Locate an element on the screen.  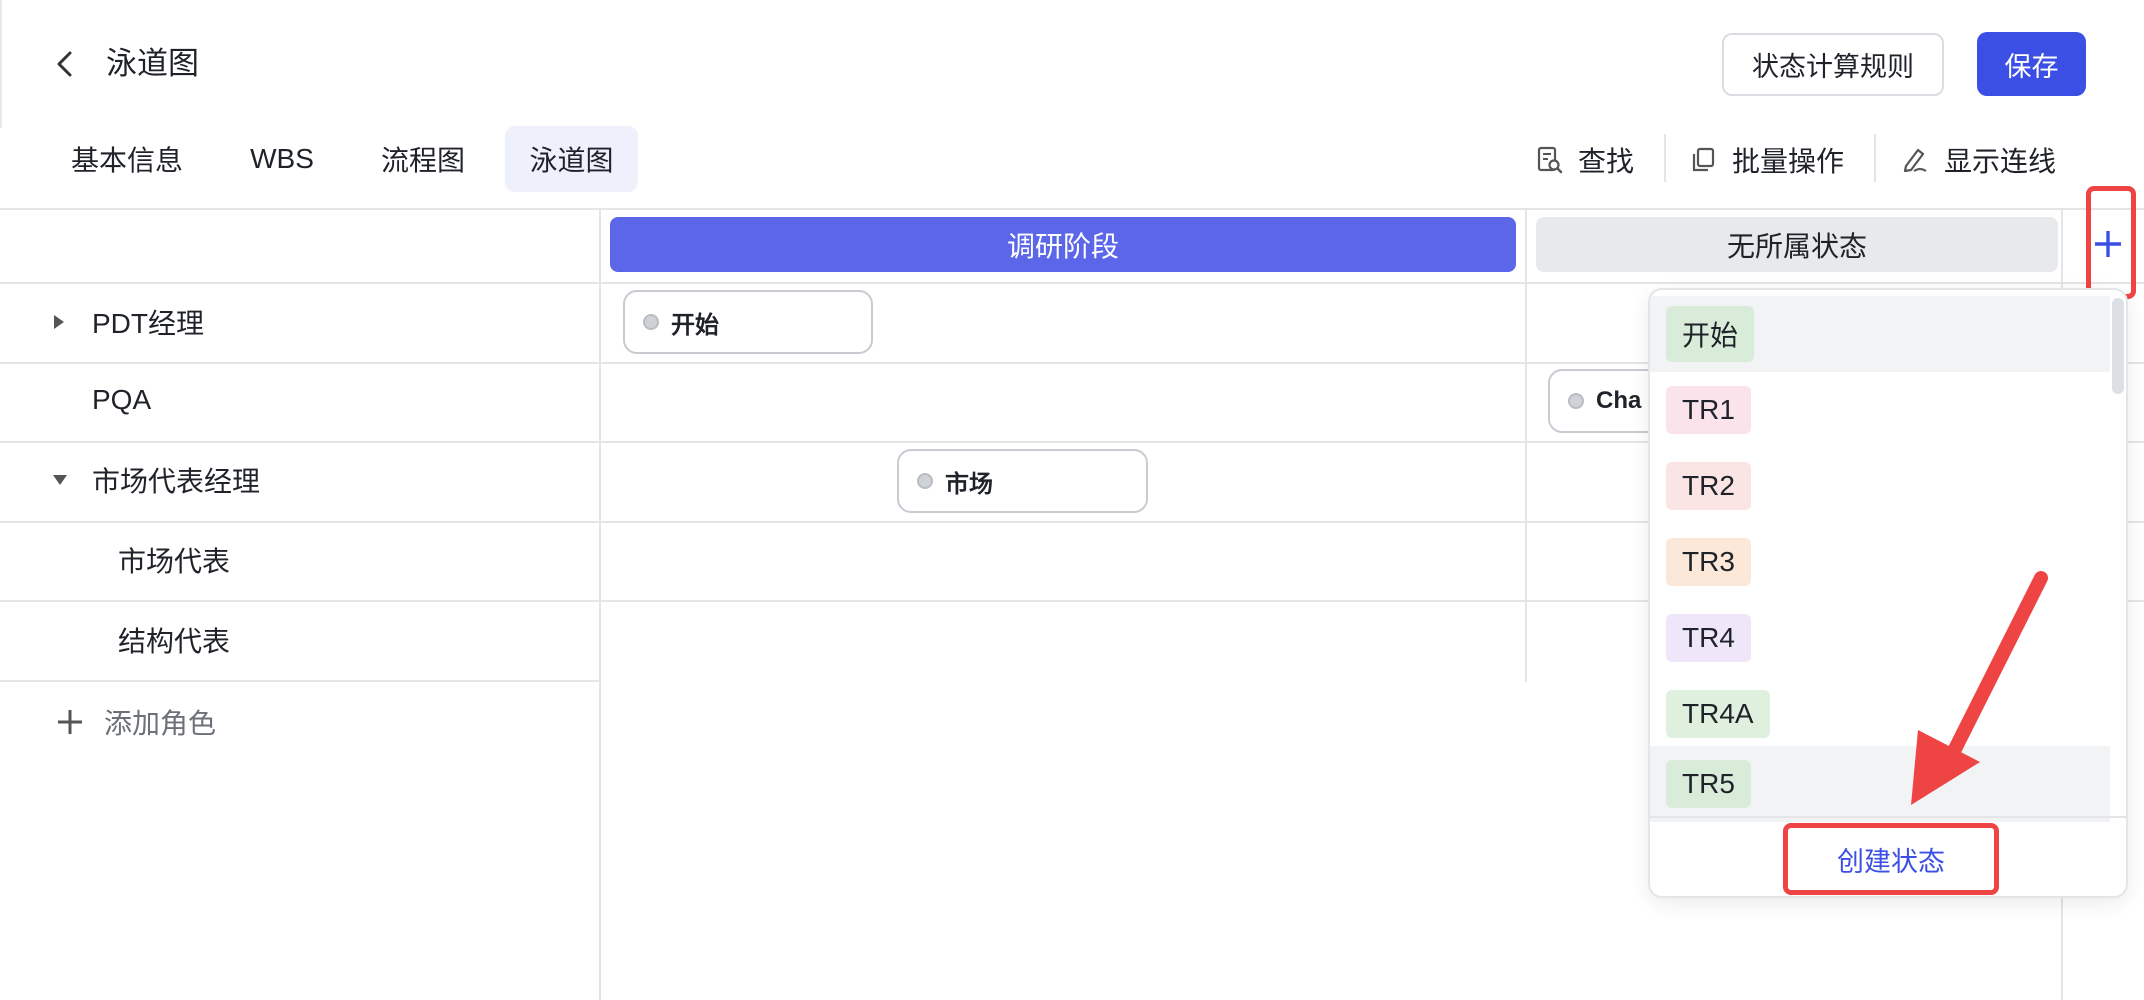
role-label: 市场代表 is located at coordinates (174, 561).